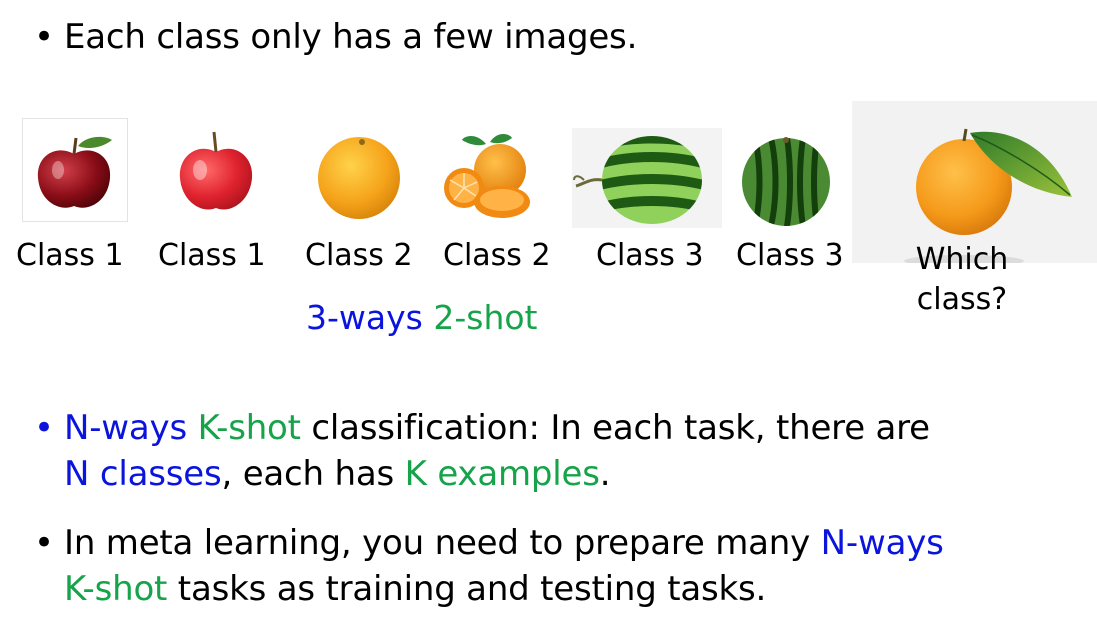 The width and height of the screenshot is (1097, 623). I want to click on n-classes-term: N classes, so click(143, 474).